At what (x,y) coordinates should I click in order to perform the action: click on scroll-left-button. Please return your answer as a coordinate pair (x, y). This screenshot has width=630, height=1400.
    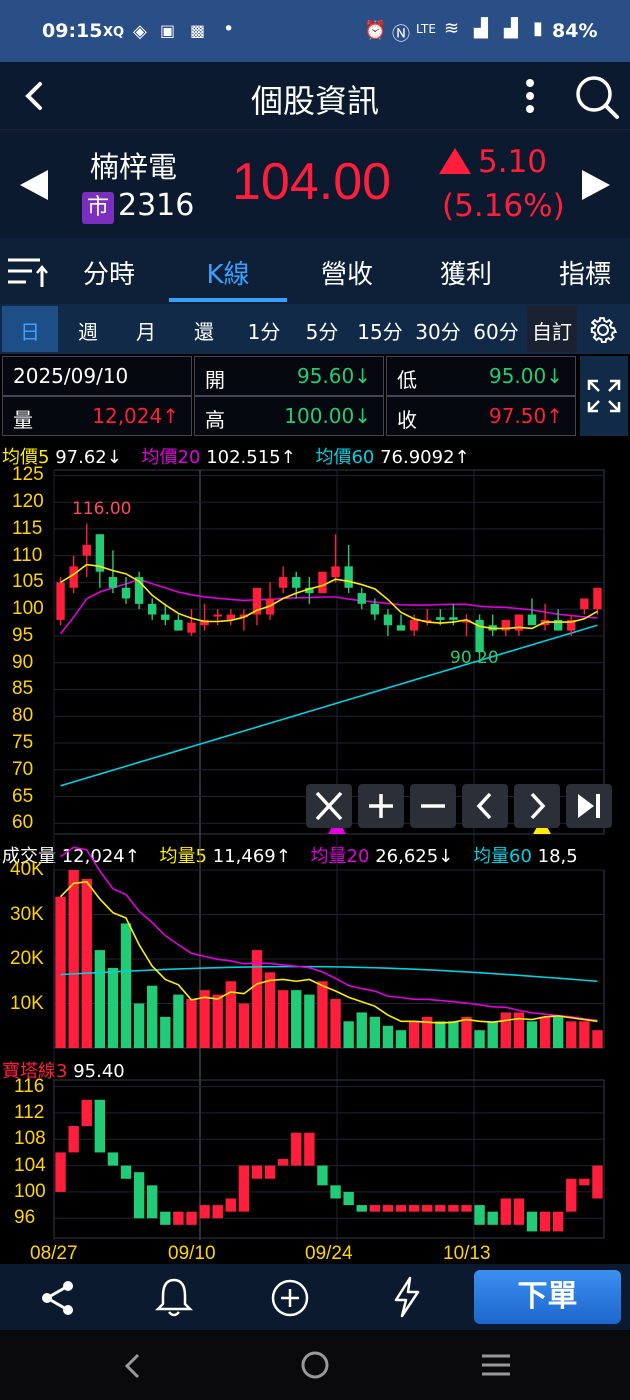
    Looking at the image, I should click on (485, 806).